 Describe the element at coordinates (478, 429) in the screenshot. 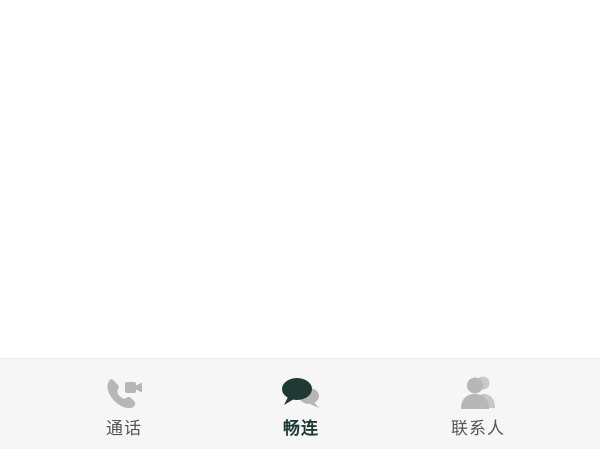

I see `tab-contacts-label: 联系人` at that location.